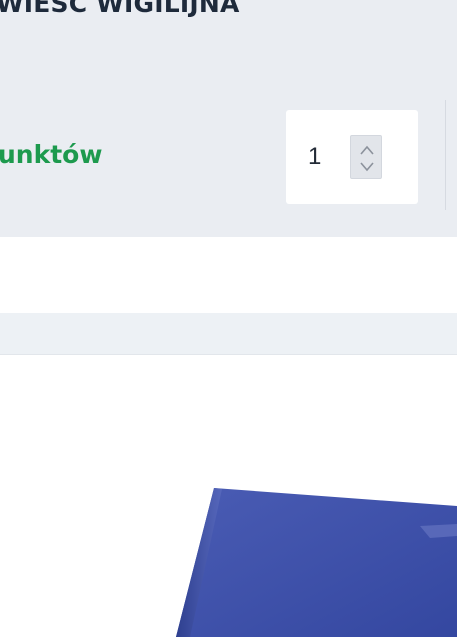 The width and height of the screenshot is (457, 637). I want to click on quantity-stepper, so click(366, 157).